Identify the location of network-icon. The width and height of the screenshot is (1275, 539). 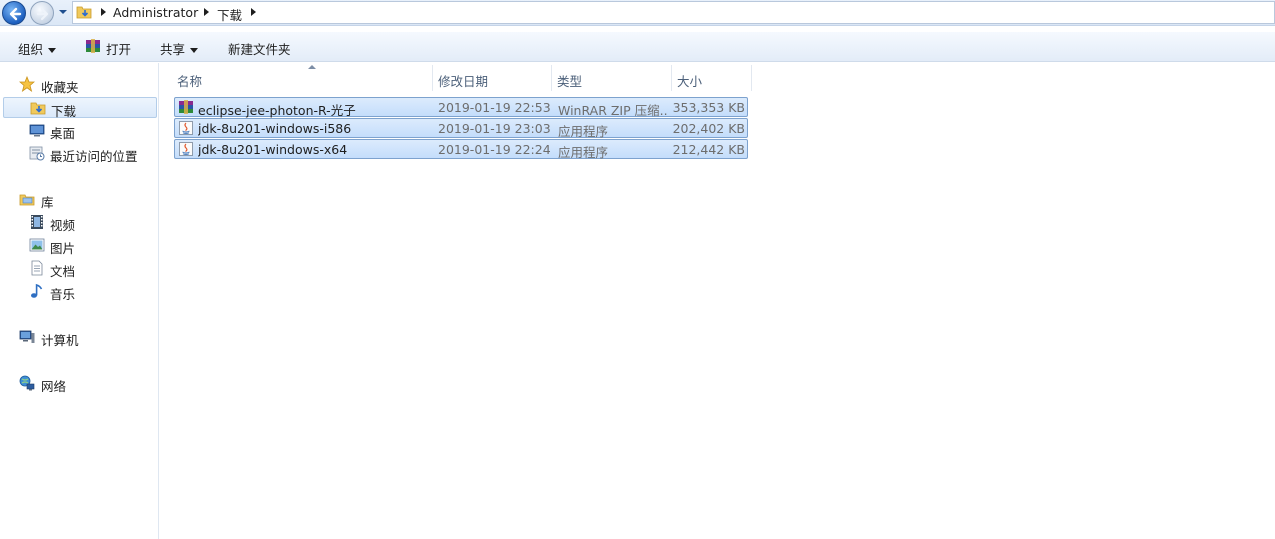
(27, 383).